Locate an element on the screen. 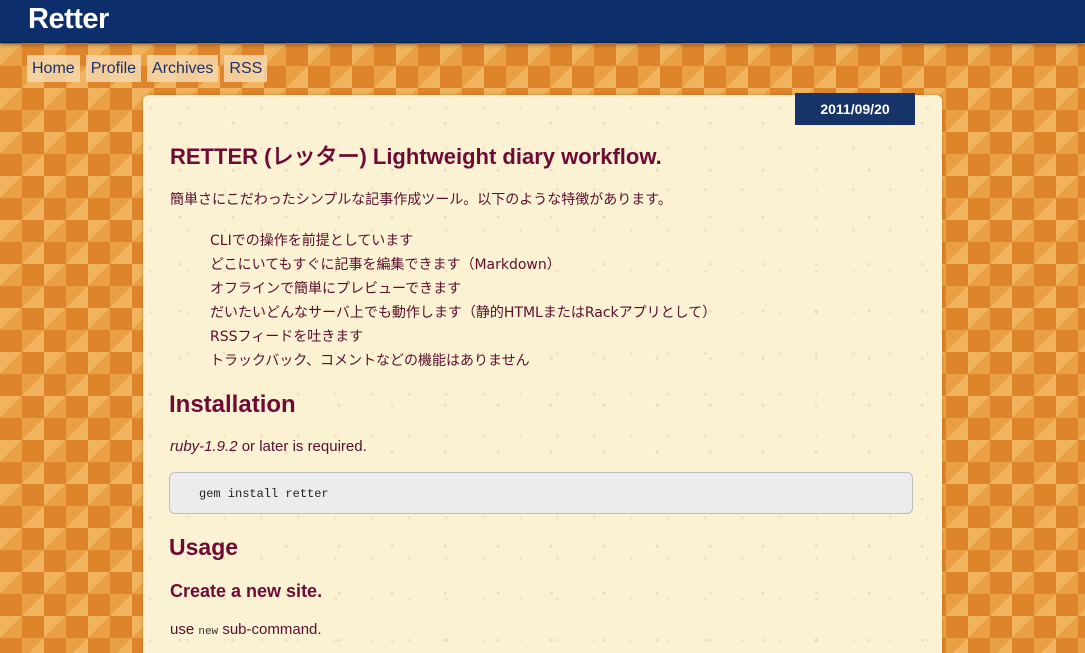 The width and height of the screenshot is (1085, 653). create-site-heading: Create a new site. is located at coordinates (246, 591).